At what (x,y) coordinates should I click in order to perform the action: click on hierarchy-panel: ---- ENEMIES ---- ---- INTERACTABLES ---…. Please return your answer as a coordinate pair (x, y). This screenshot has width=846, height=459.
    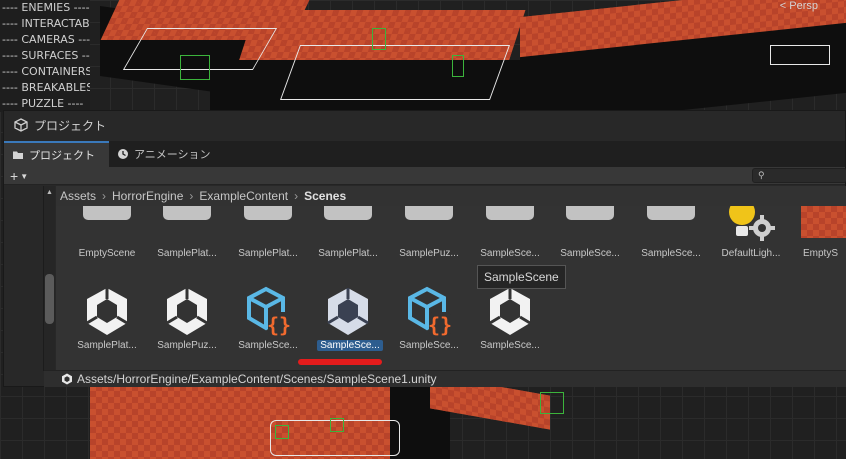
    Looking at the image, I should click on (45, 56).